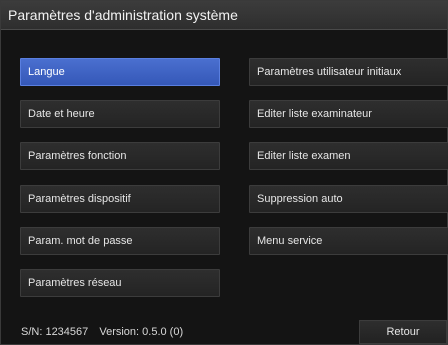  I want to click on menu-button-function-settings: Paramètres fonction, so click(120, 156).